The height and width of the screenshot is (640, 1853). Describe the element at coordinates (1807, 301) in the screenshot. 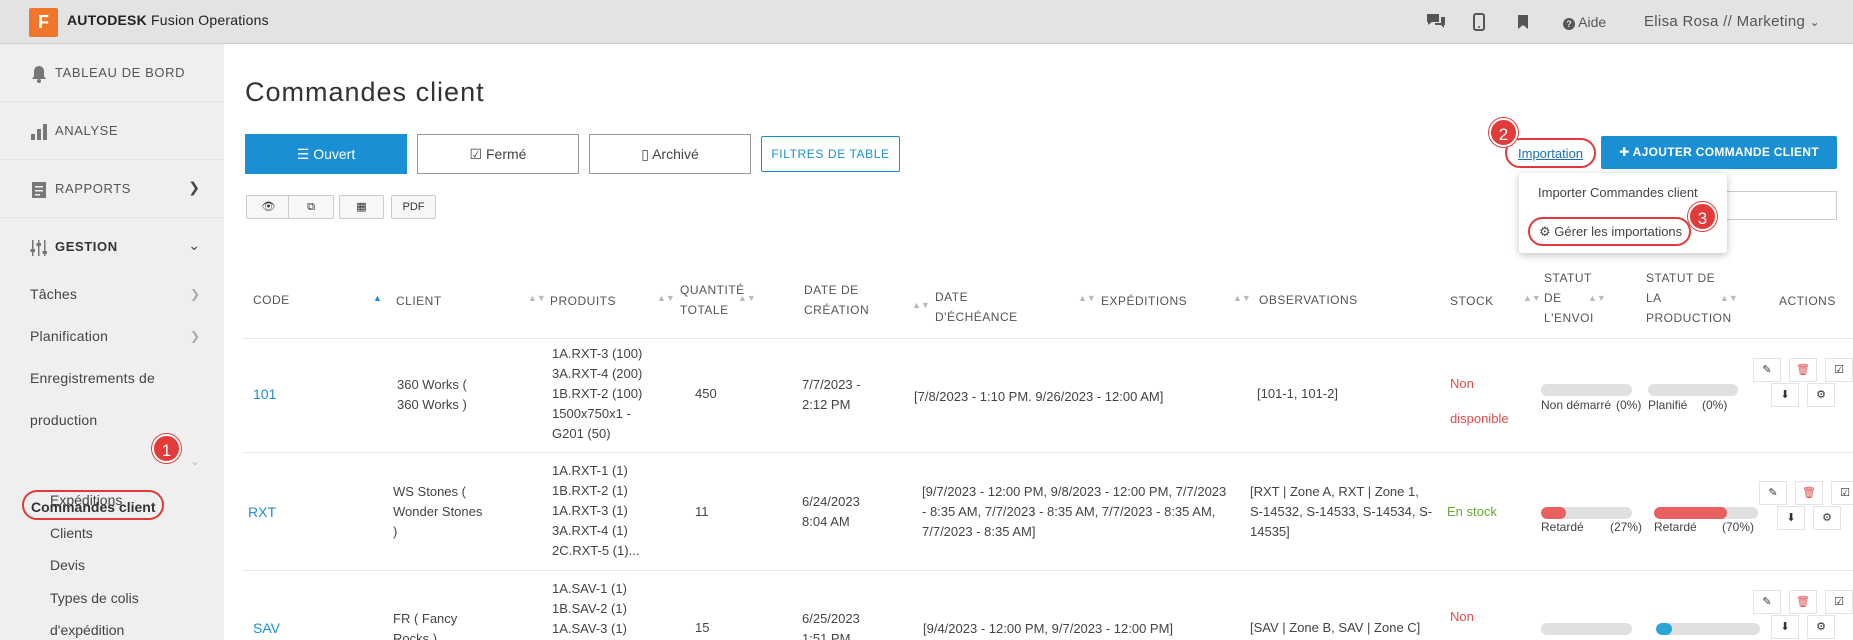

I see `column-header-actions: ACTIONS` at that location.